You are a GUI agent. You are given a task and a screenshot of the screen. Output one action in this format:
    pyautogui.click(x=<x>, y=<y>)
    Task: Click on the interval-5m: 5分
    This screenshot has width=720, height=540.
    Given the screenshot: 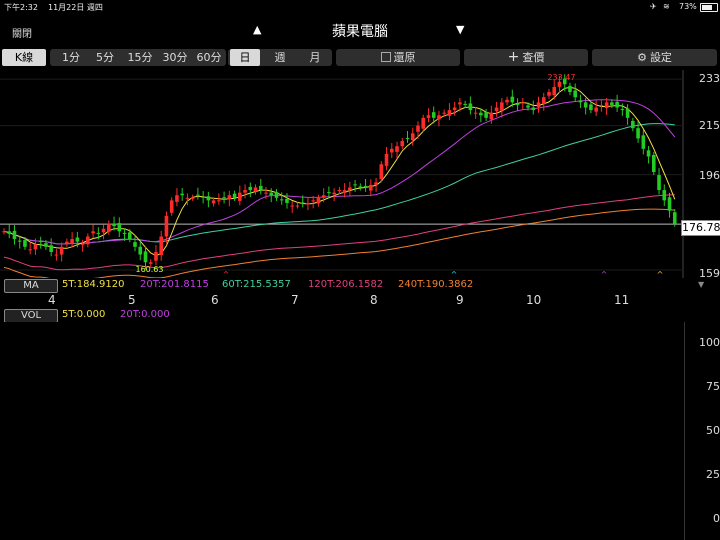 What is the action you would take?
    pyautogui.click(x=105, y=57)
    